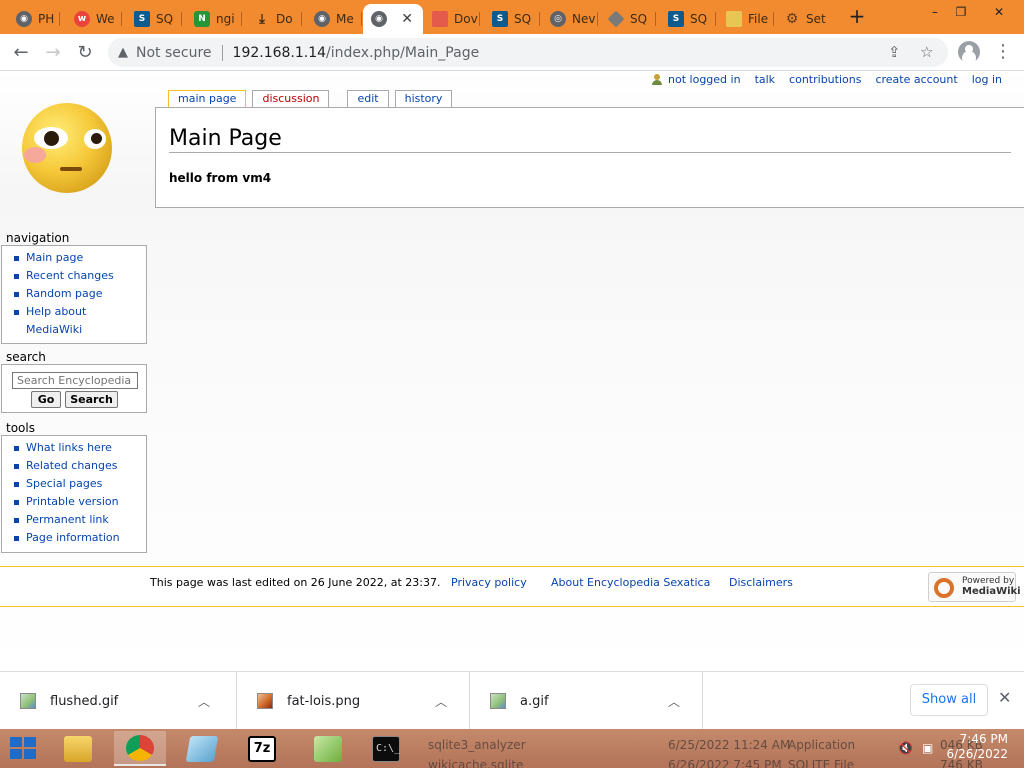 The image size is (1024, 768). What do you see at coordinates (79, 294) in the screenshot?
I see `sidebar-item-random-page: Random page` at bounding box center [79, 294].